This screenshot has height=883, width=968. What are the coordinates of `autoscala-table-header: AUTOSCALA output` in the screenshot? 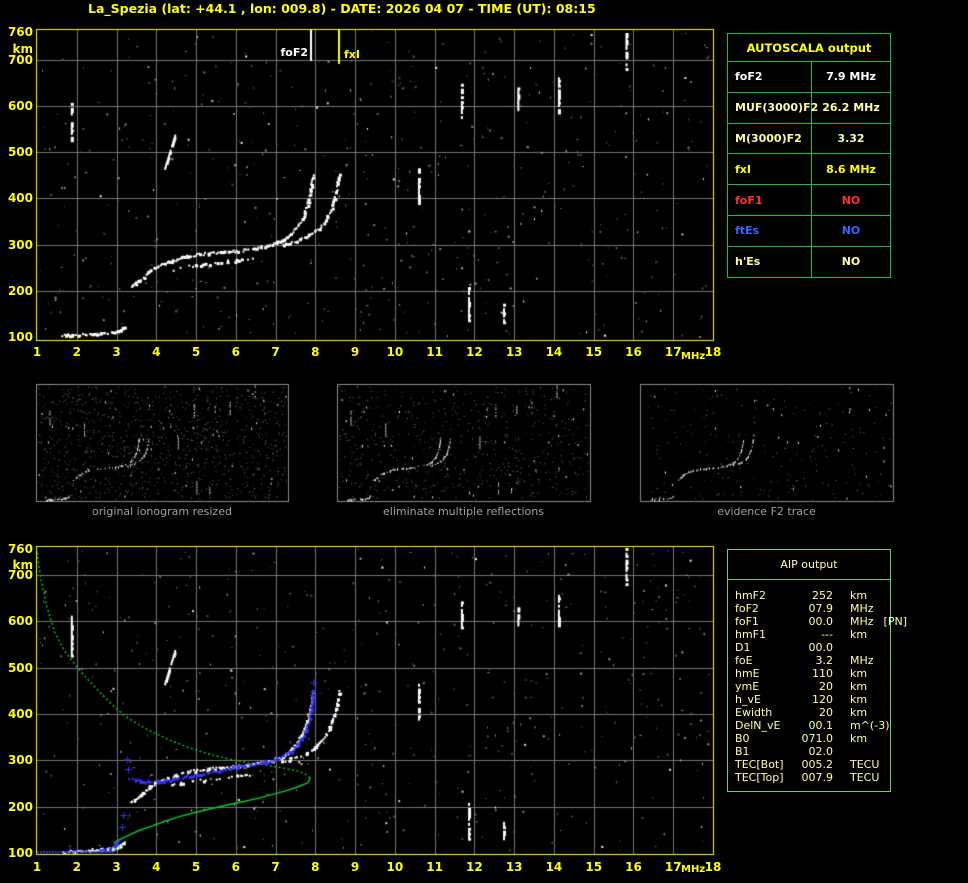 It's located at (809, 48).